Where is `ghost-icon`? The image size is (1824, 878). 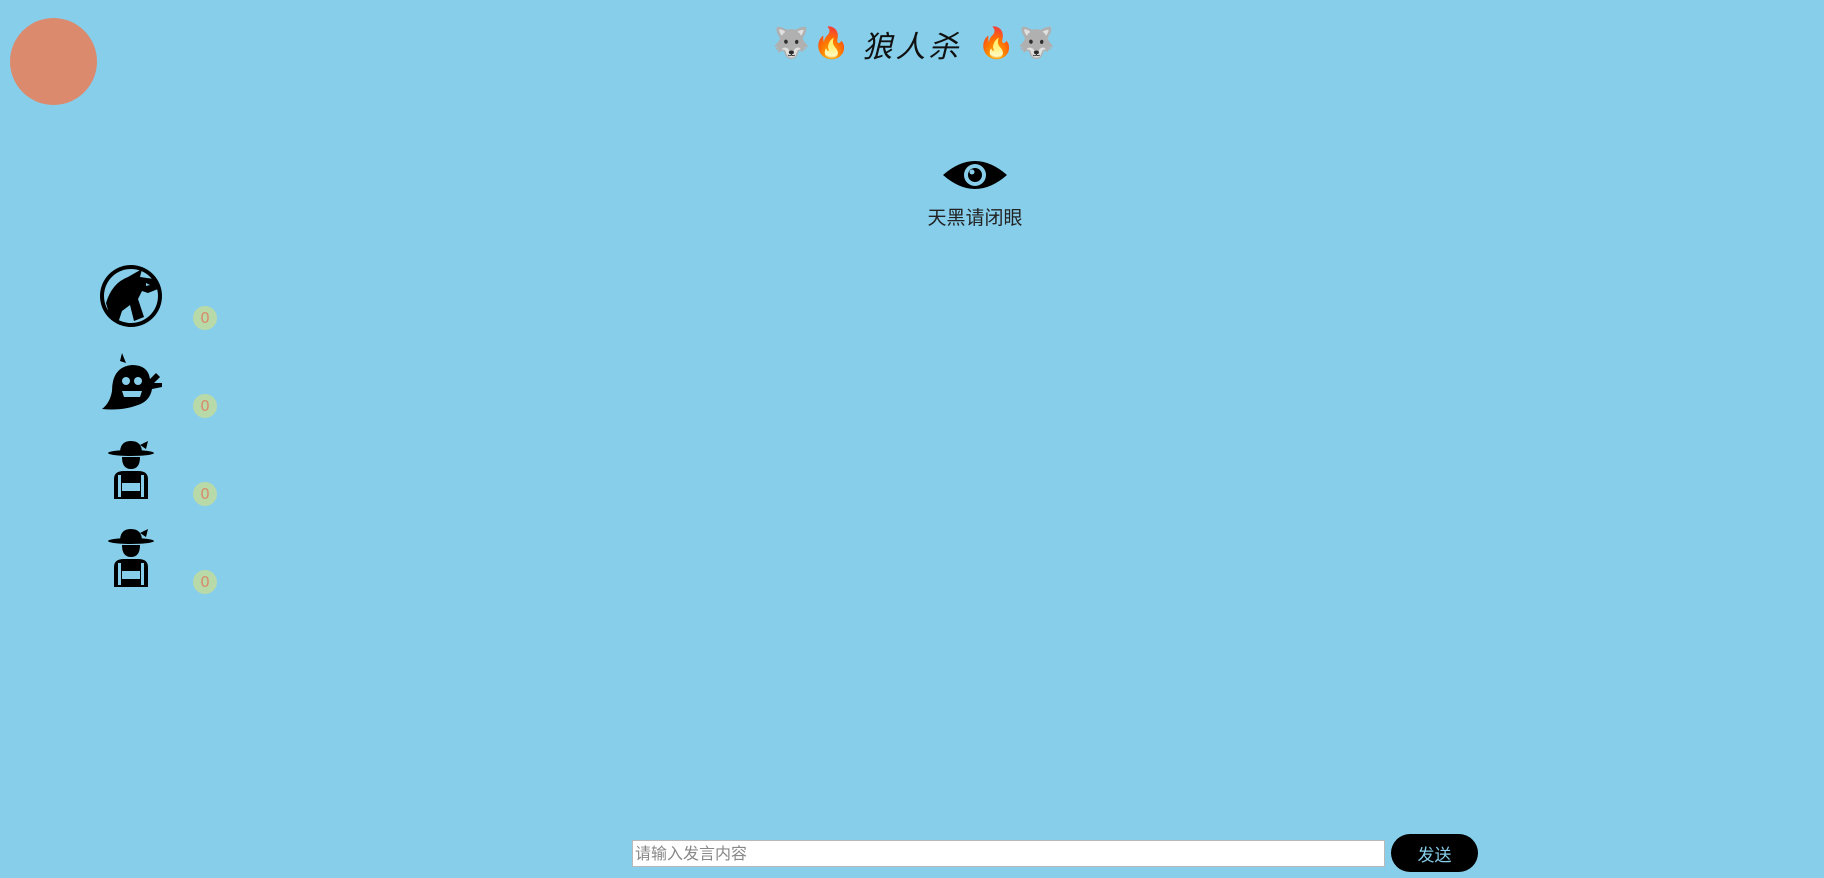 ghost-icon is located at coordinates (132, 381).